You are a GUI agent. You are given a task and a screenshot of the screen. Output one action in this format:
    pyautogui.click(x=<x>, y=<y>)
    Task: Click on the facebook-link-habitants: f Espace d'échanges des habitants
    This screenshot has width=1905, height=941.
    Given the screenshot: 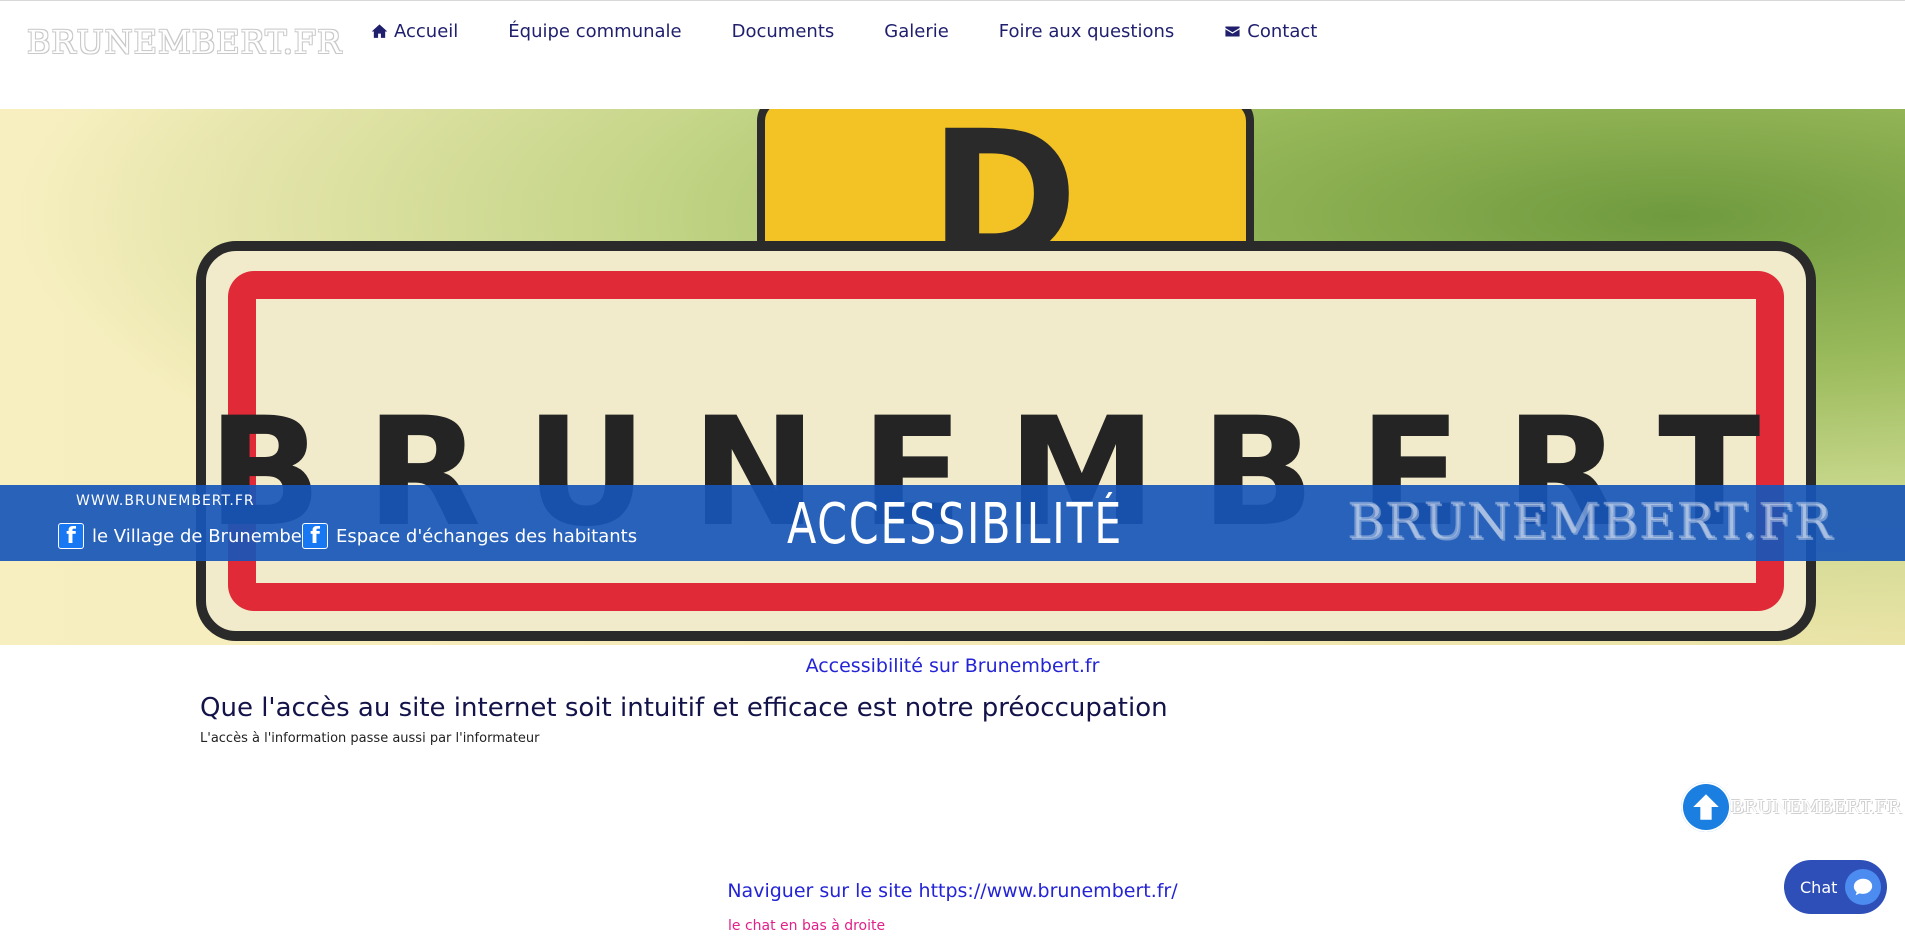 What is the action you would take?
    pyautogui.click(x=469, y=536)
    